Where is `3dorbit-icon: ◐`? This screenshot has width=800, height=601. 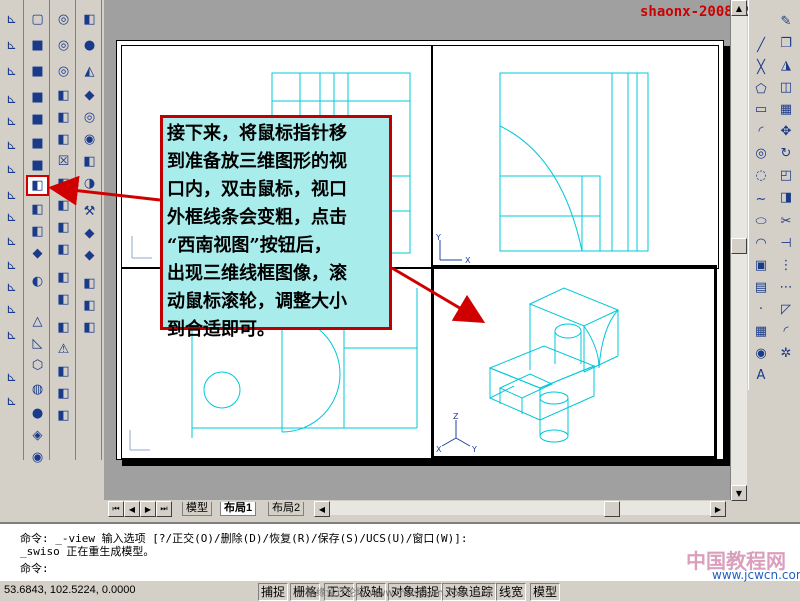 3dorbit-icon: ◐ is located at coordinates (37, 281).